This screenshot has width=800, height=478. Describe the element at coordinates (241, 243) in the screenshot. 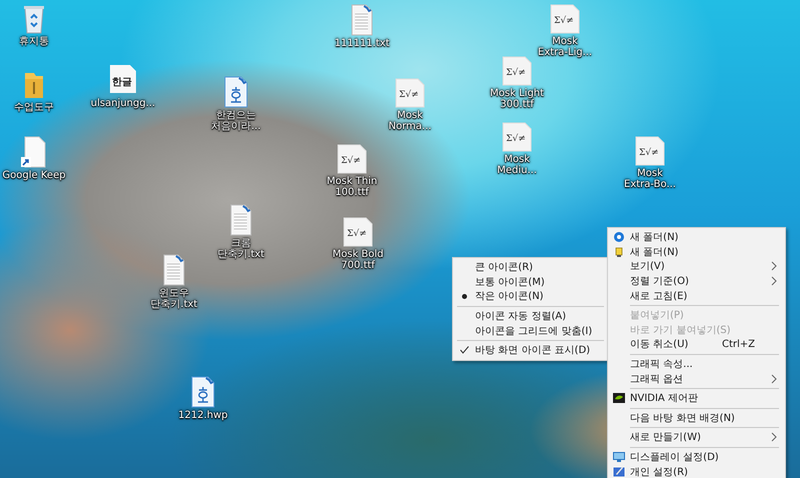

I see `icon-label: 크롬` at that location.